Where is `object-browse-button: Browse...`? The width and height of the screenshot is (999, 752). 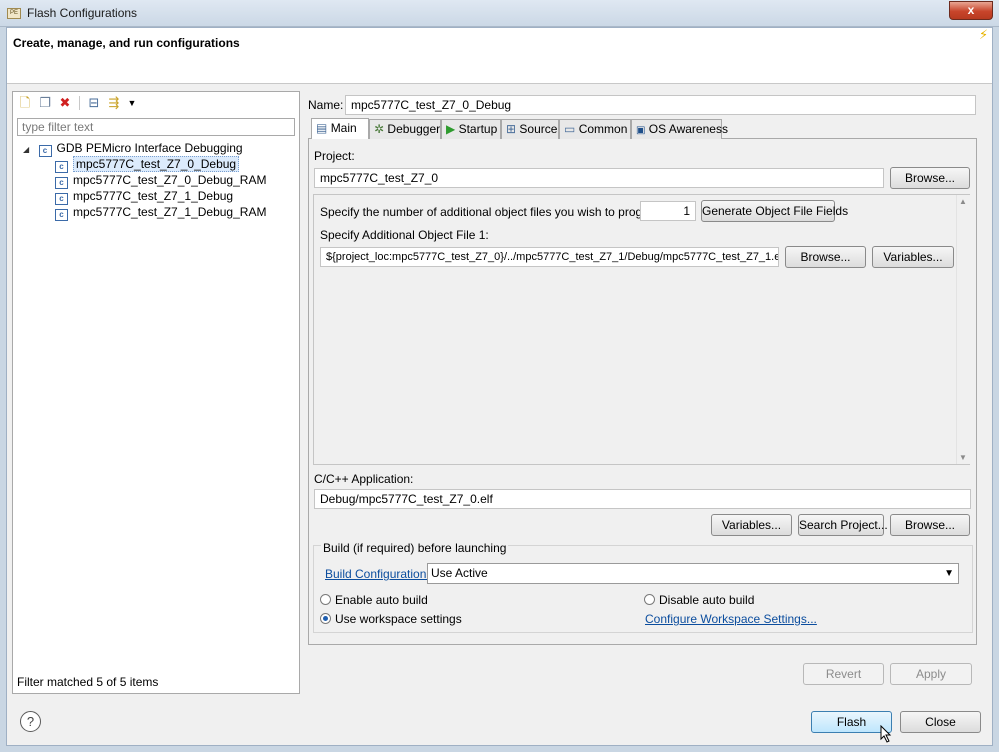
object-browse-button: Browse... is located at coordinates (825, 257).